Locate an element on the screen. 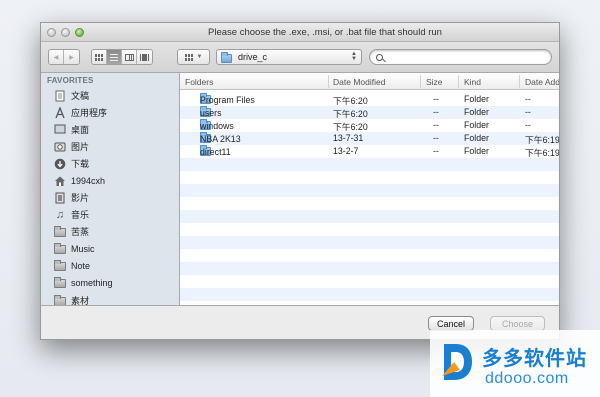 This screenshot has width=600, height=397. sidebar-item-documents: 文稿 is located at coordinates (115, 95).